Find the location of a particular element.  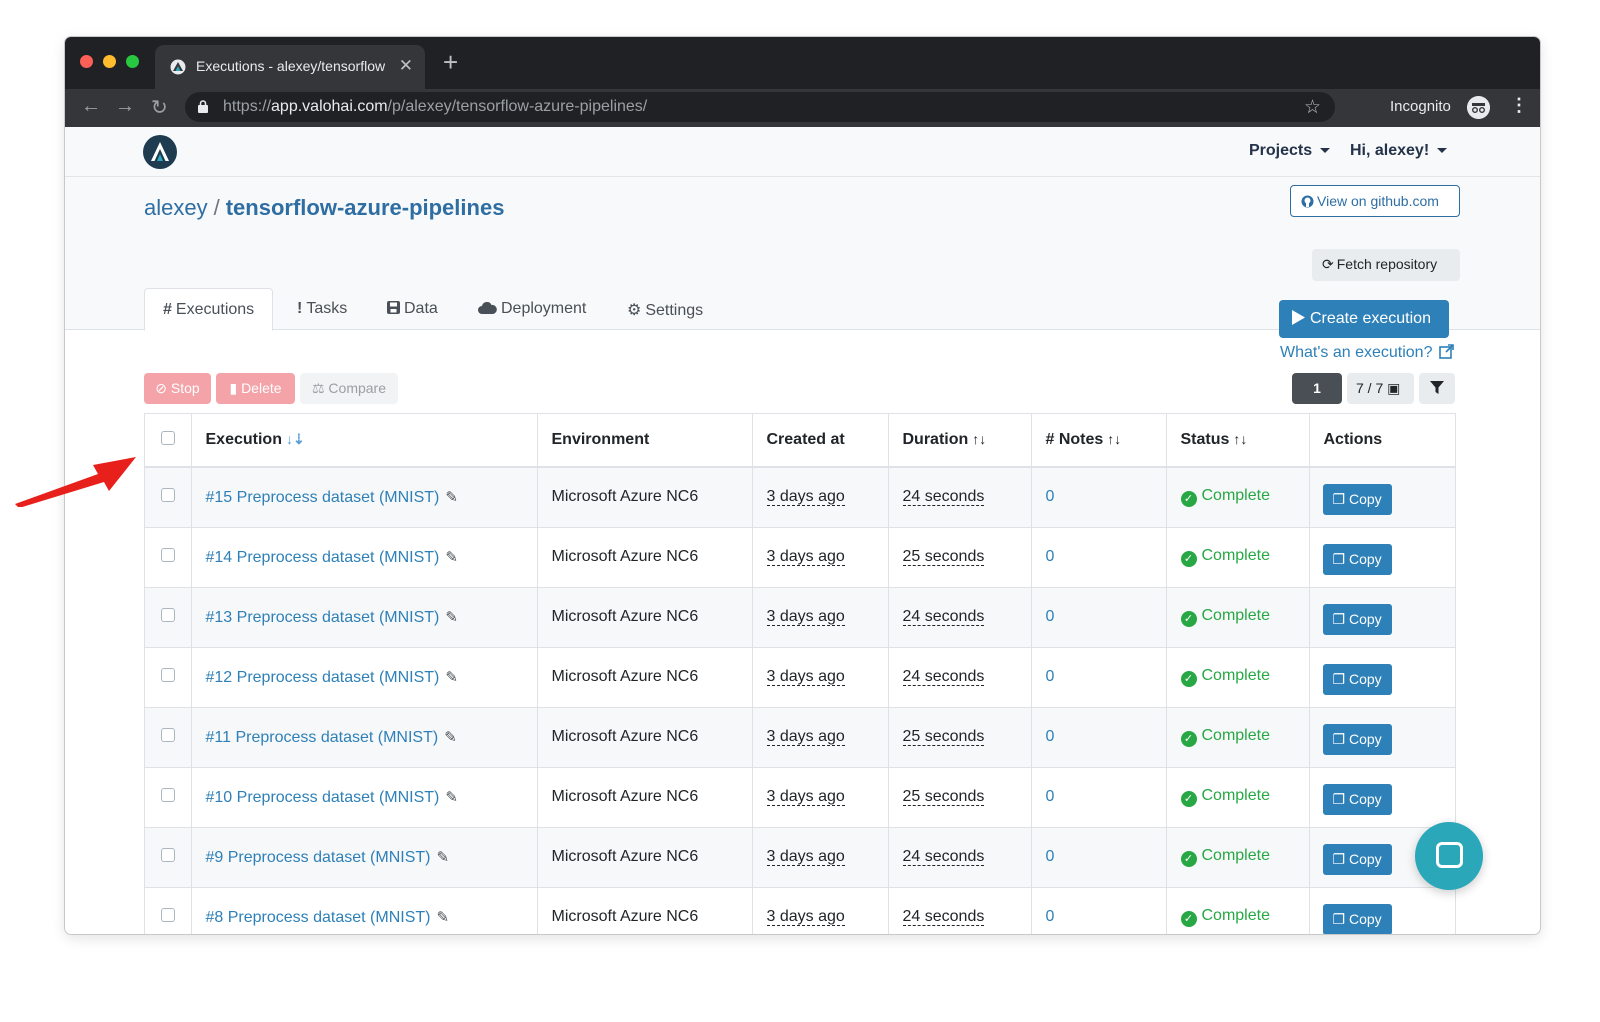

projects-dropdown: Projects is located at coordinates (1290, 151).